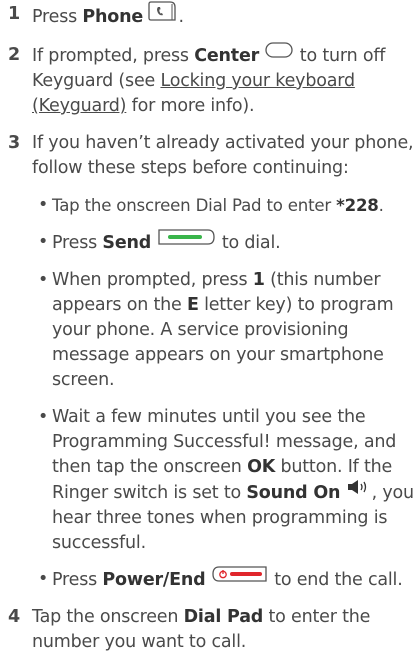 The width and height of the screenshot is (414, 665). I want to click on bullet-send: • Press Send to dial., so click(207, 248).